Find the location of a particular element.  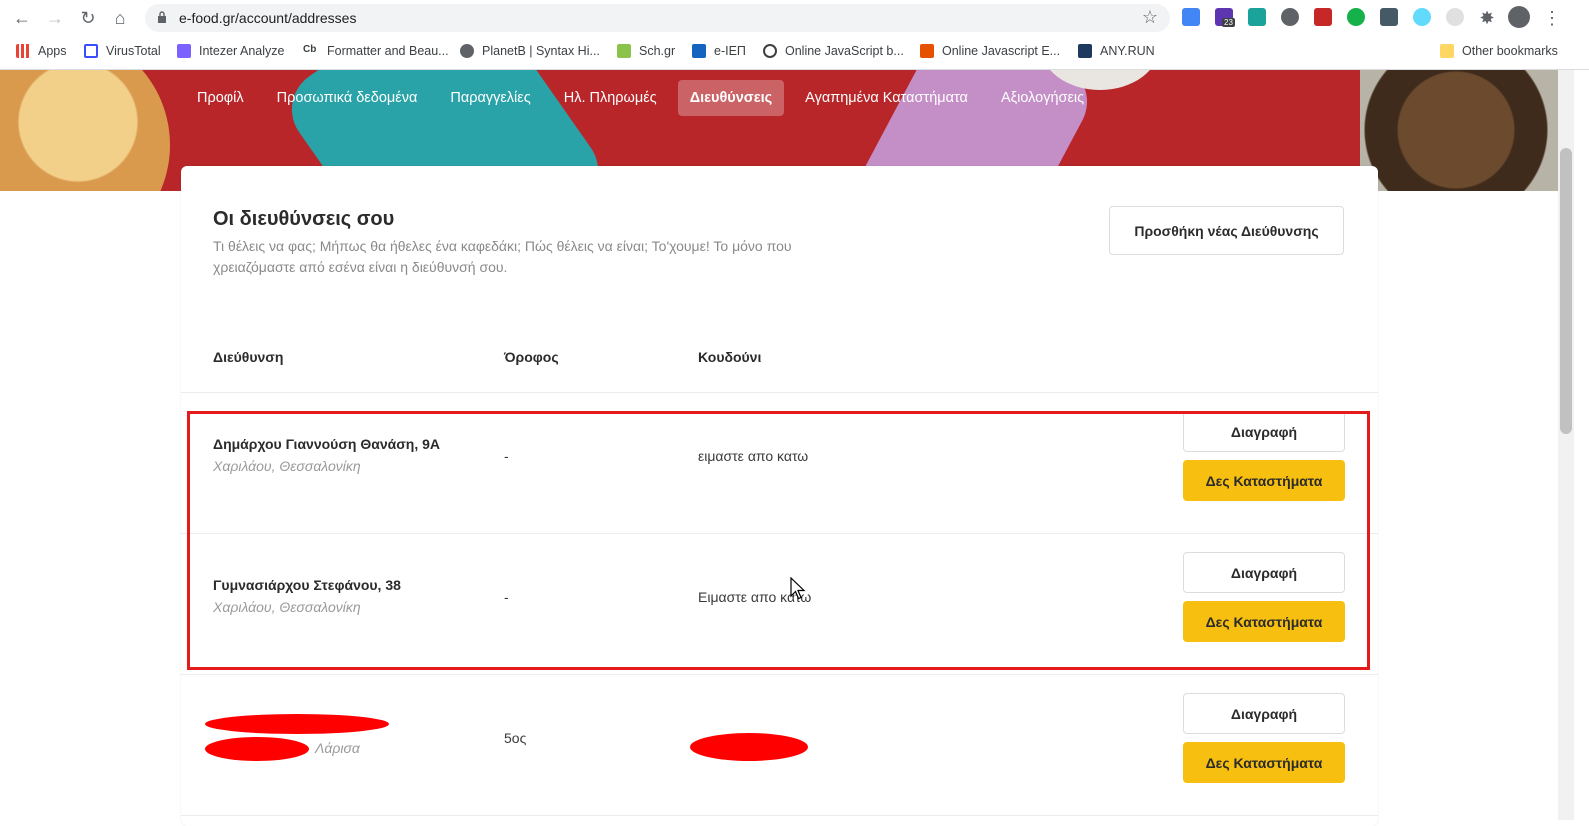

bookmark-label: VirusTotal is located at coordinates (133, 51).